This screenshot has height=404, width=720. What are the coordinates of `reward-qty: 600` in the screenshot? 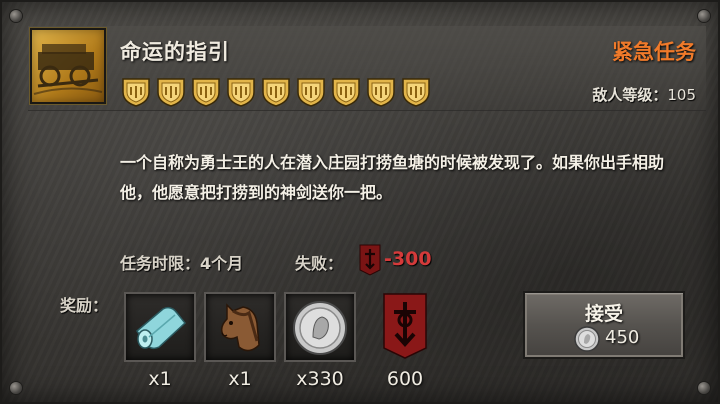 It's located at (405, 379).